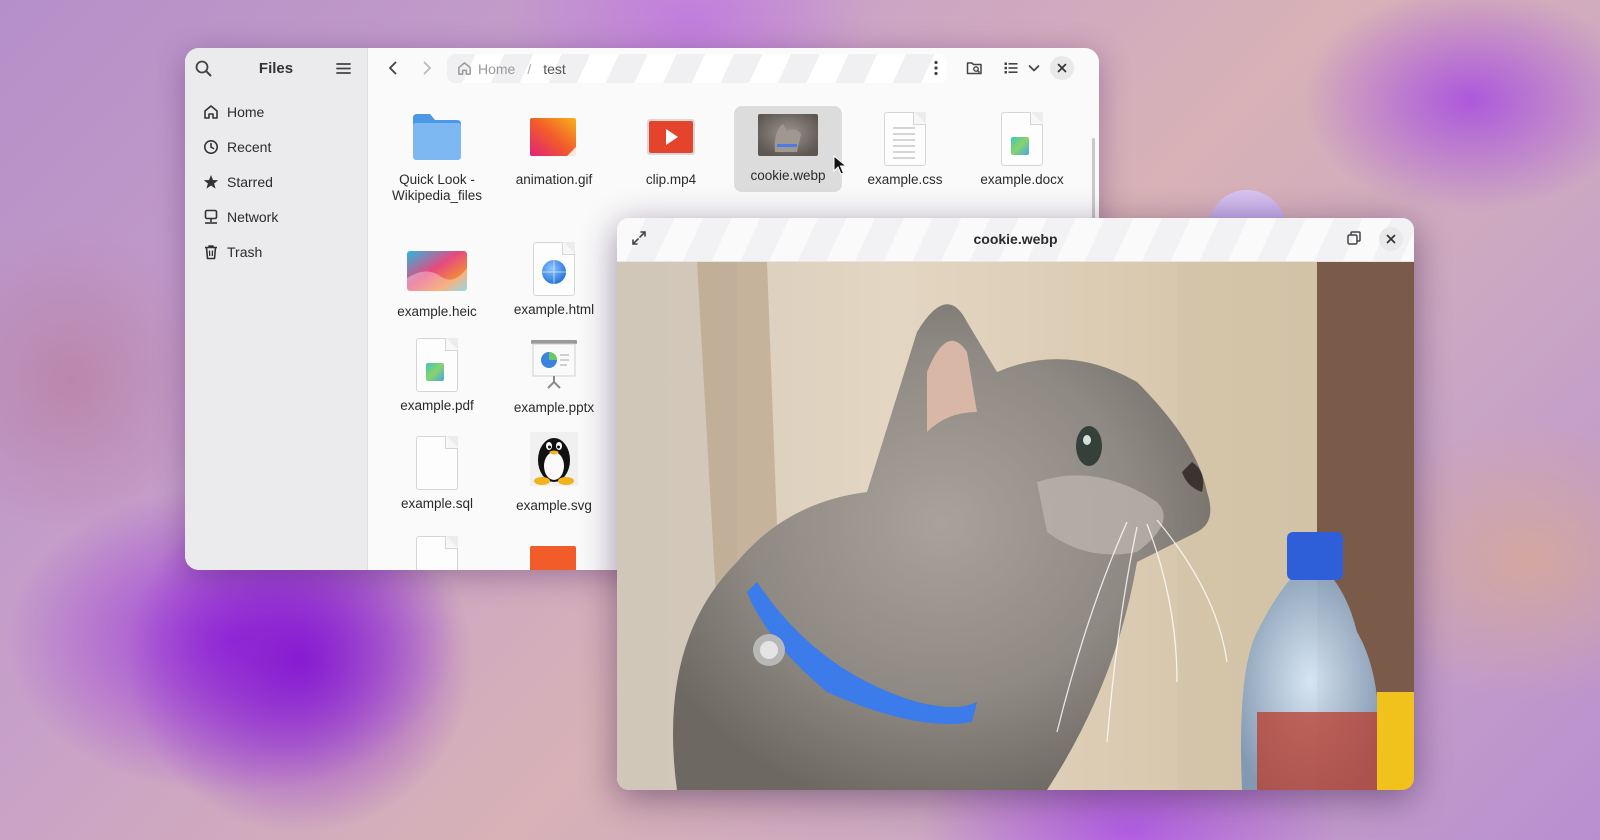  Describe the element at coordinates (211, 147) in the screenshot. I see `clock-icon` at that location.